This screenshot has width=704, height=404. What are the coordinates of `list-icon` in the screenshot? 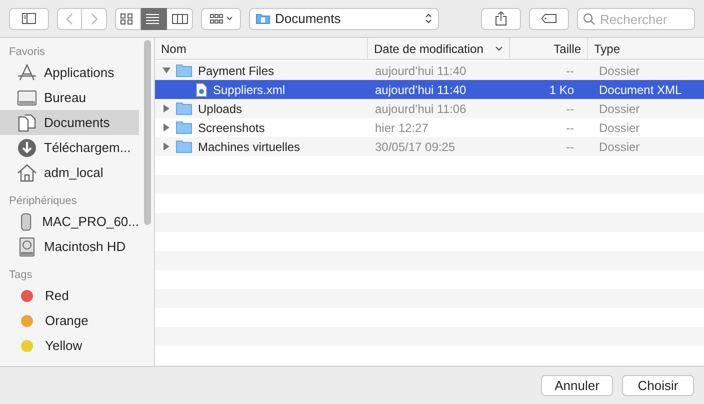 It's located at (154, 18).